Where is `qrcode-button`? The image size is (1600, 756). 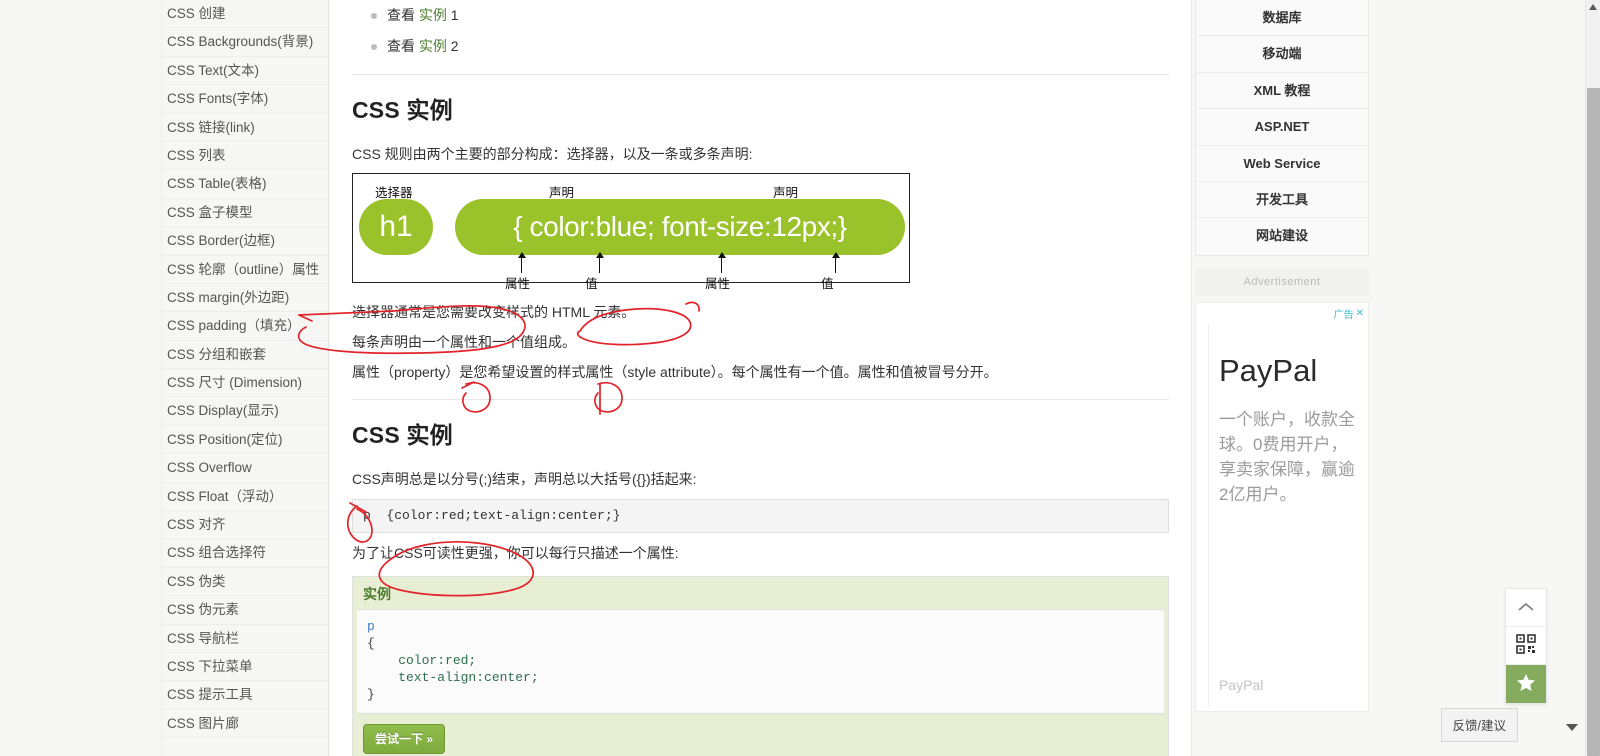 qrcode-button is located at coordinates (1526, 646).